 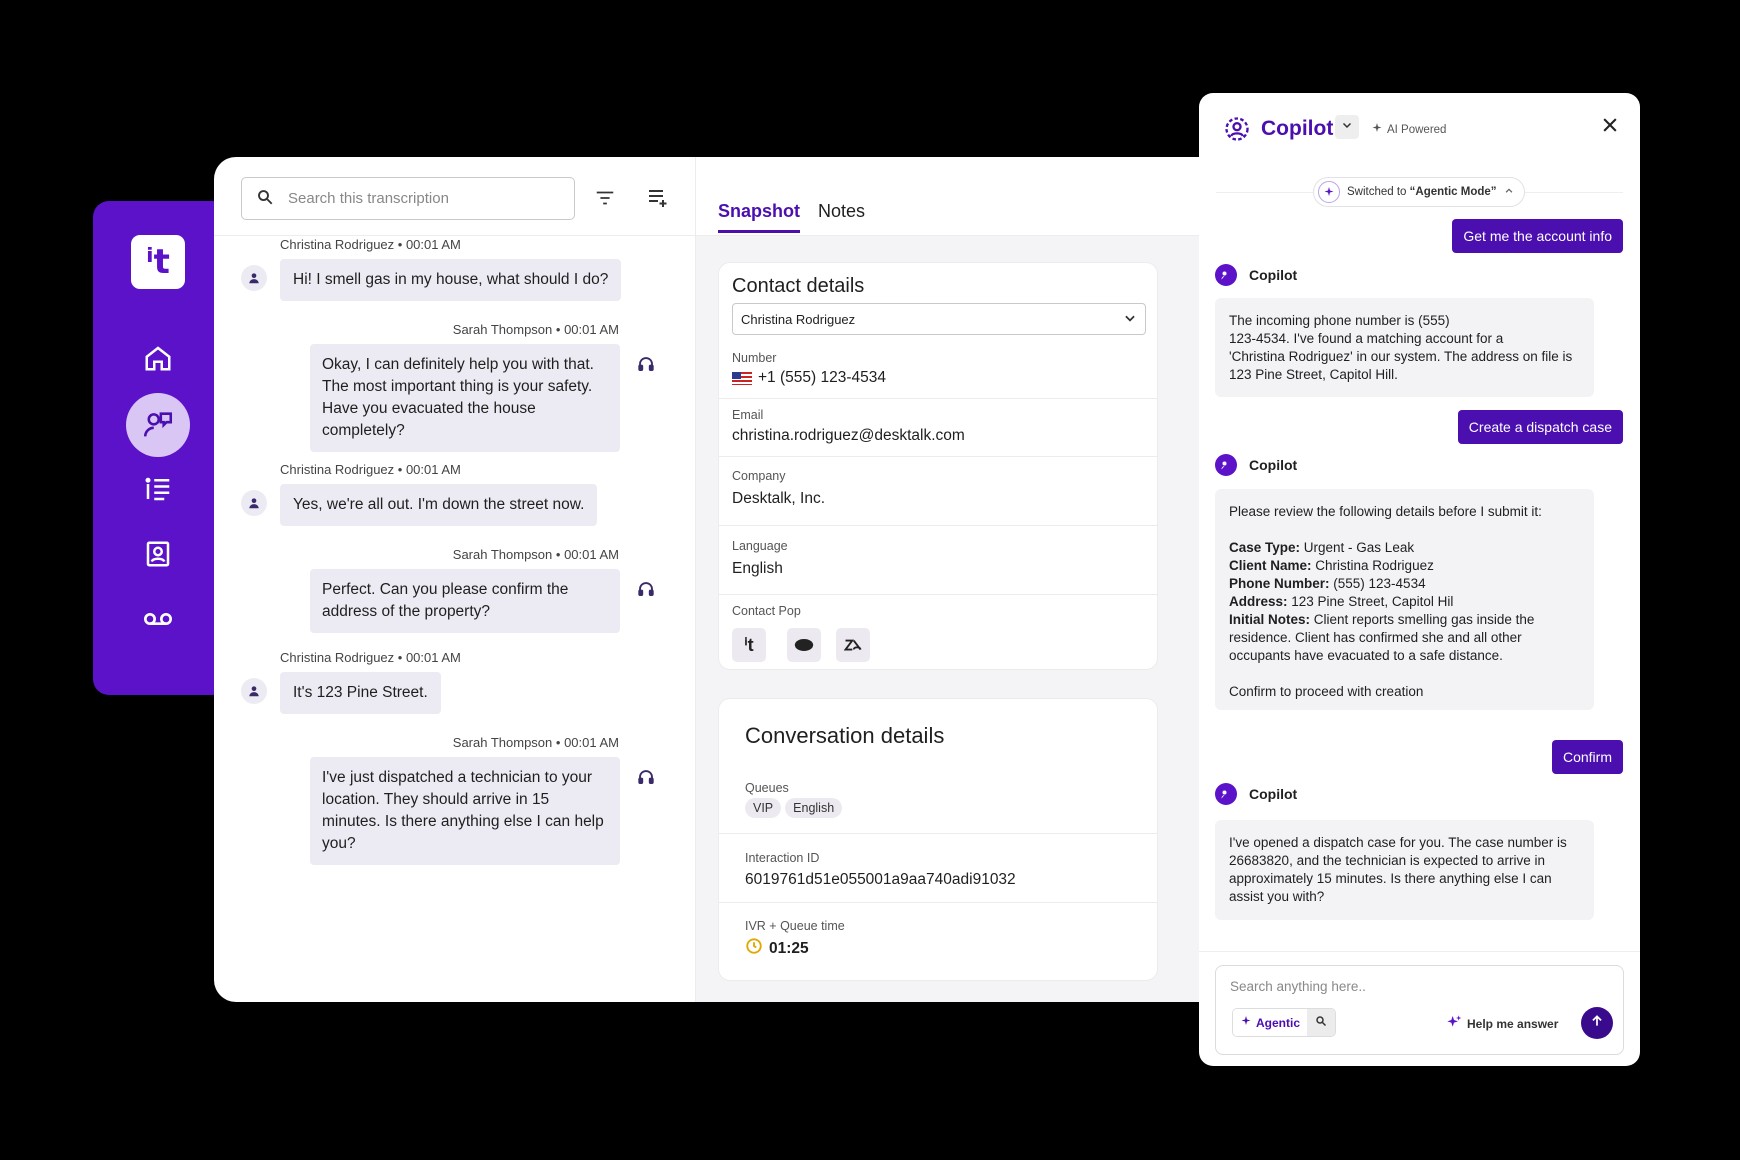 I want to click on chevron-up-icon, so click(x=1509, y=192).